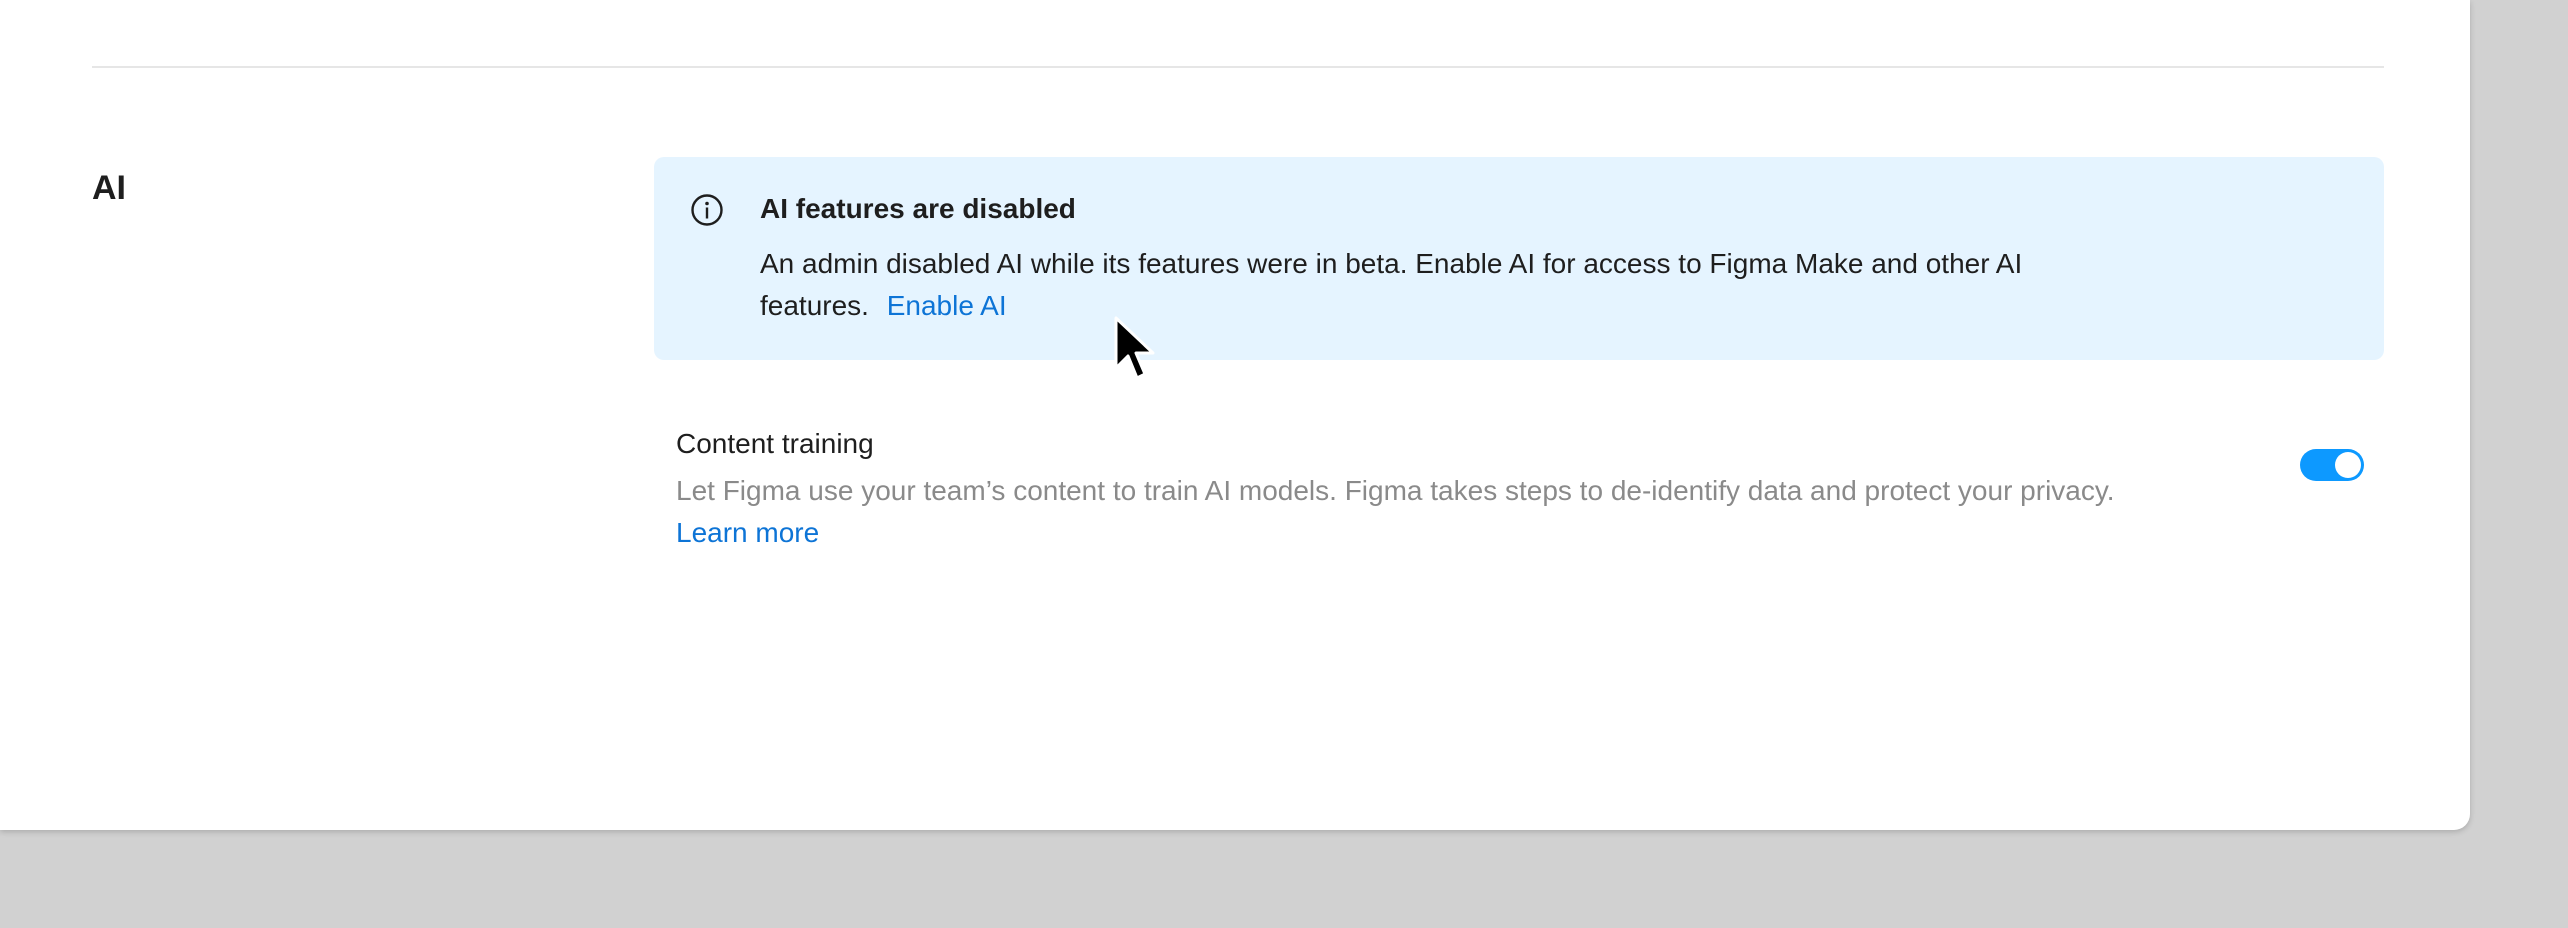 The height and width of the screenshot is (928, 2568). What do you see at coordinates (1238, 67) in the screenshot?
I see `section-divider` at bounding box center [1238, 67].